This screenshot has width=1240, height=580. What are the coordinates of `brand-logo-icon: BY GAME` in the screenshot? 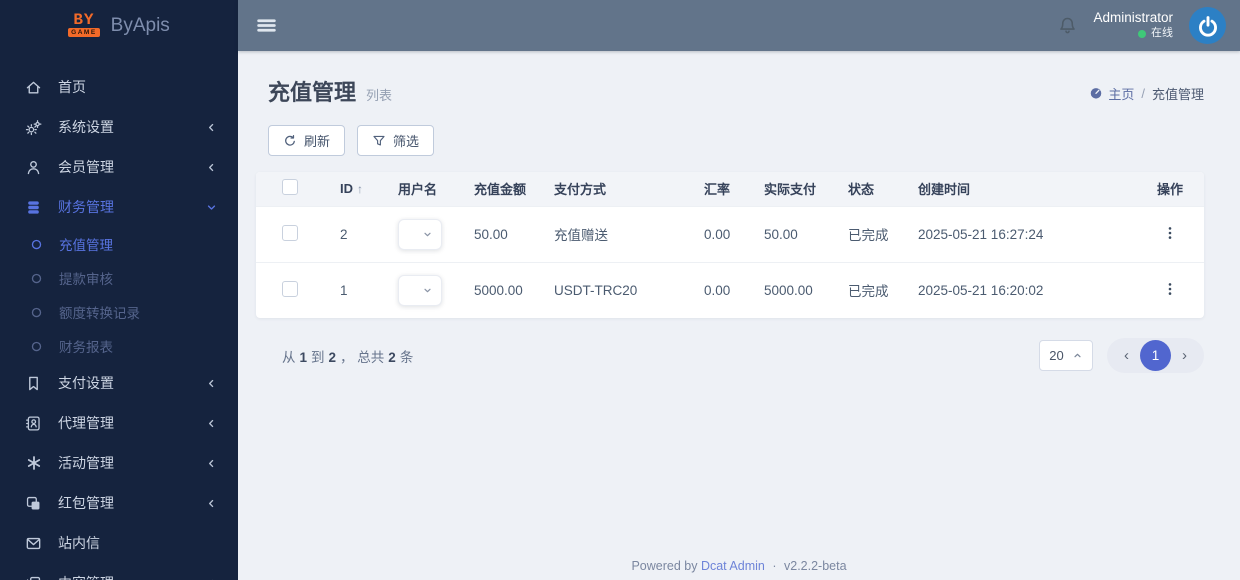 It's located at (84, 24).